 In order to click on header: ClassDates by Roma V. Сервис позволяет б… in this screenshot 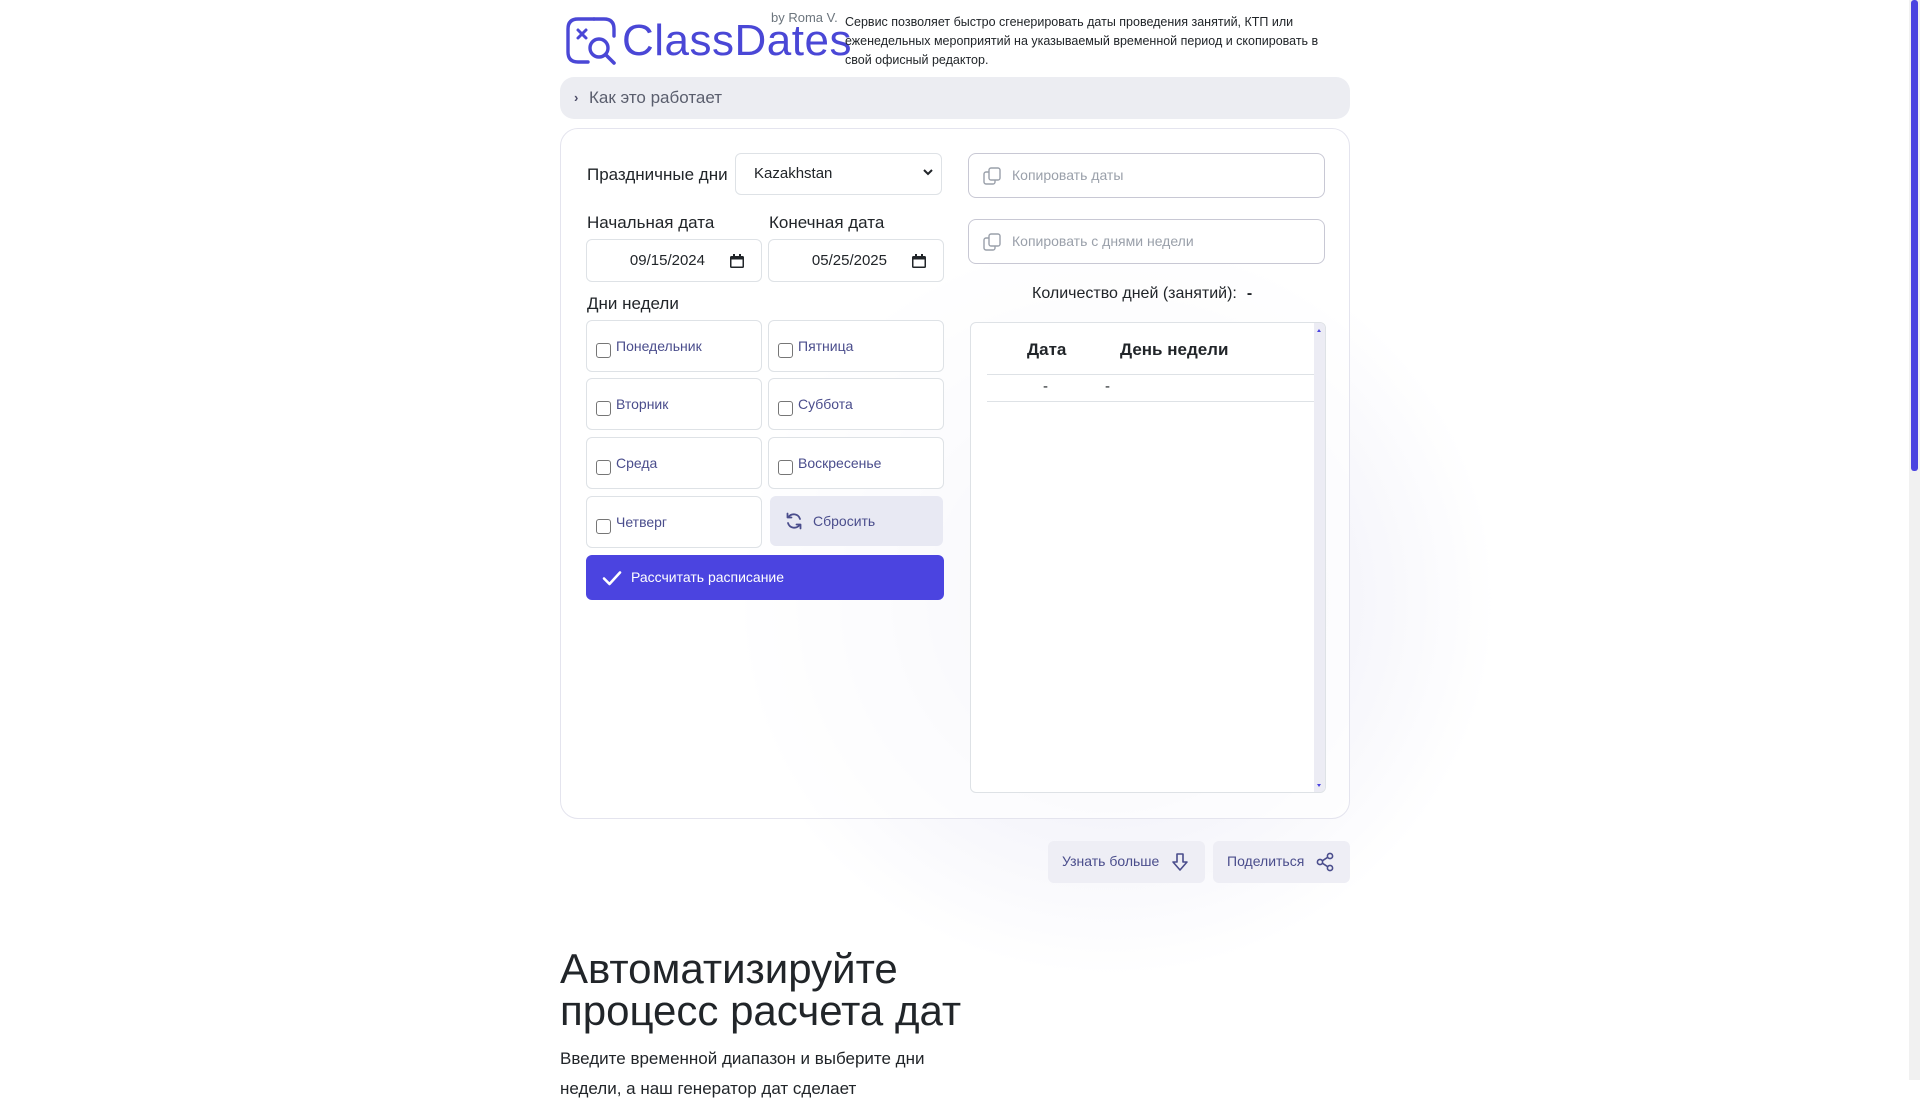, I will do `click(955, 38)`.